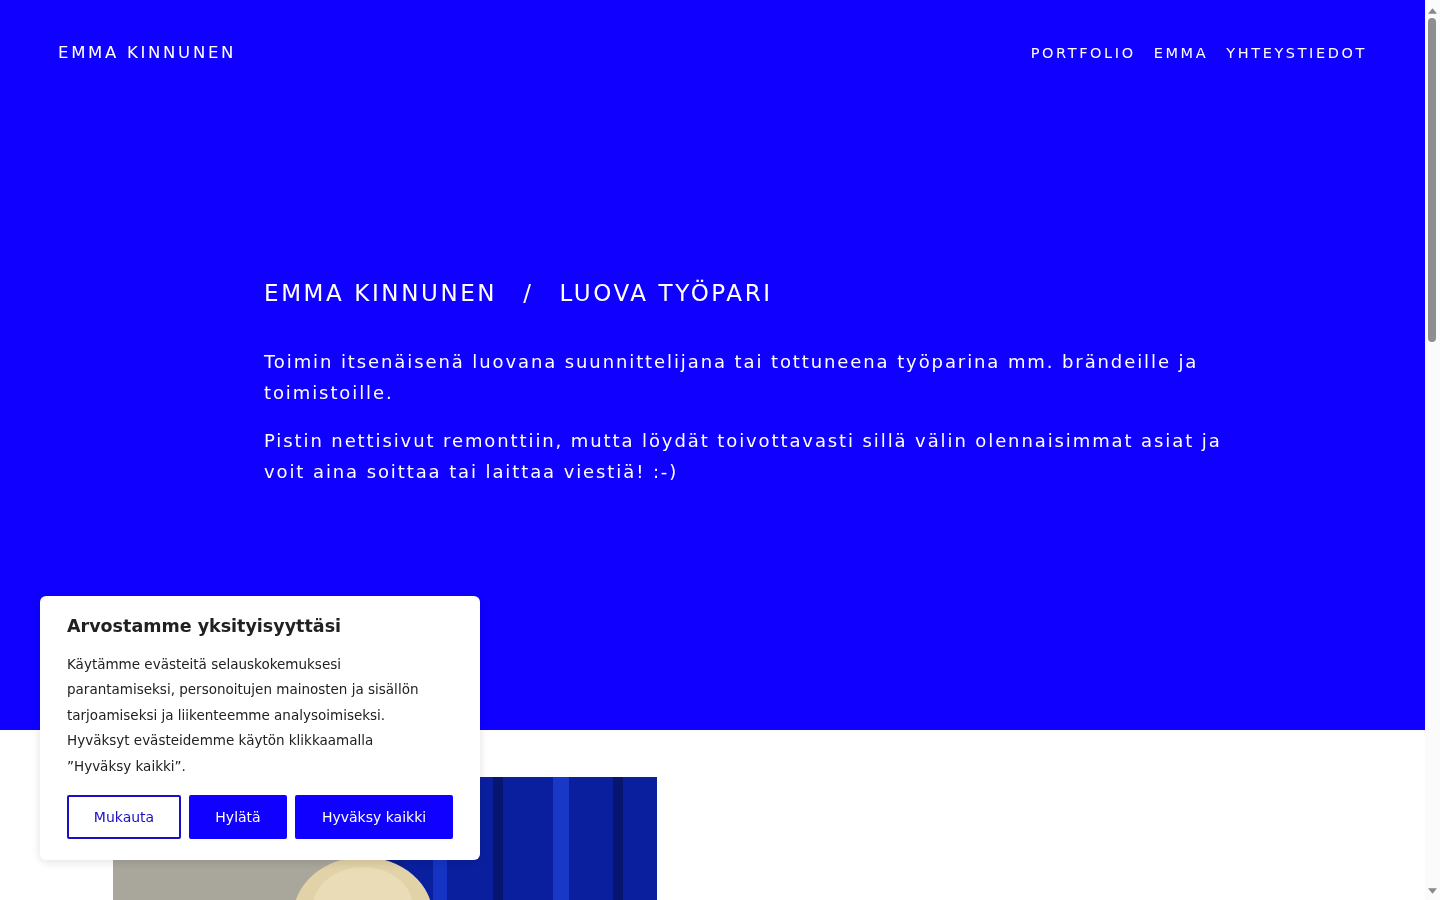  What do you see at coordinates (238, 817) in the screenshot?
I see `cookie-button: Hylätä` at bounding box center [238, 817].